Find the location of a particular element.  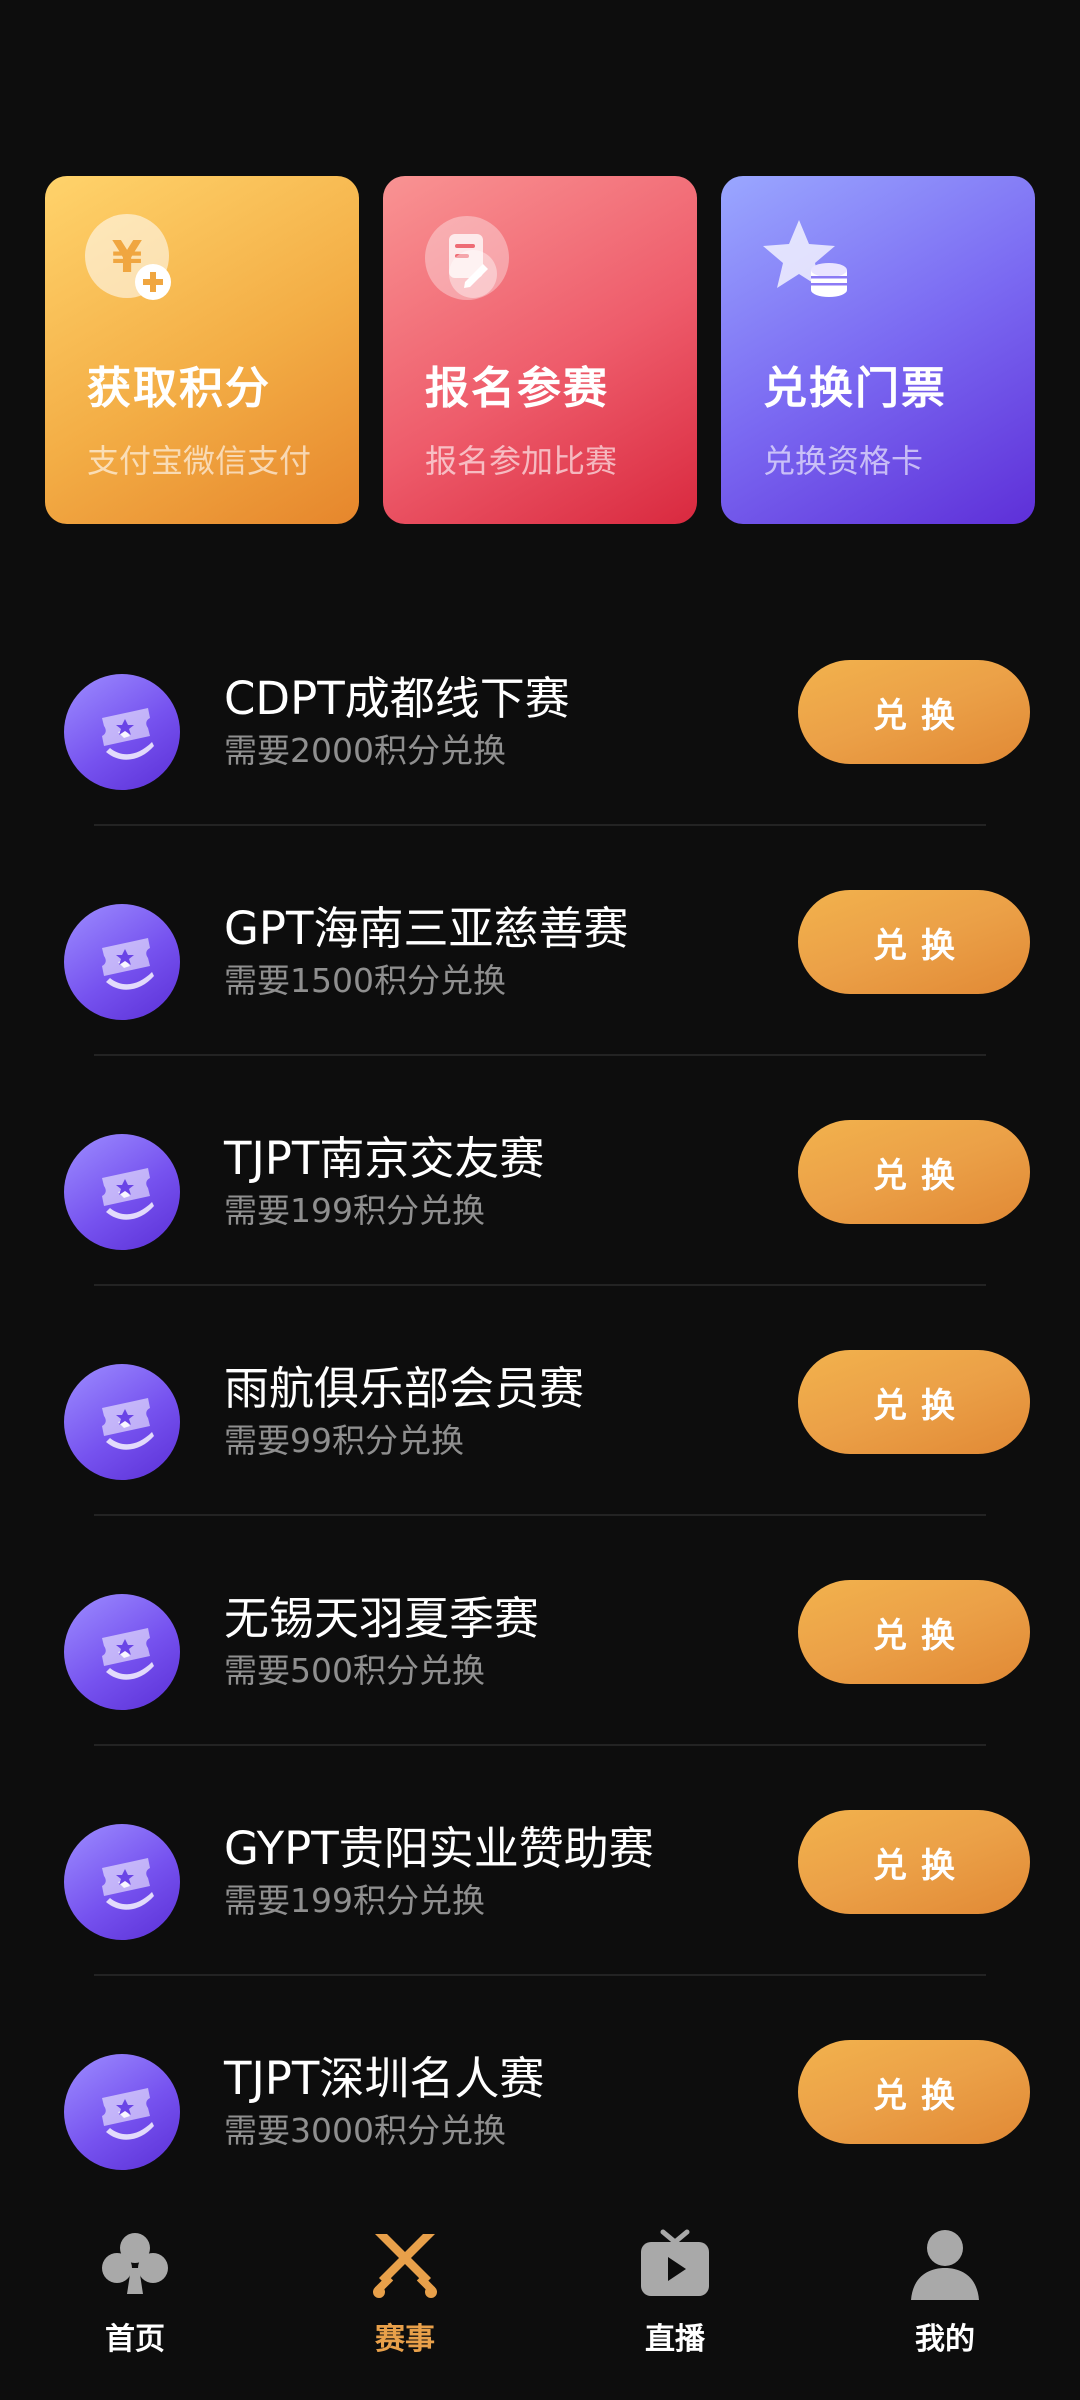

tournament-name: TJPT南京交友赛 is located at coordinates (384, 1158).